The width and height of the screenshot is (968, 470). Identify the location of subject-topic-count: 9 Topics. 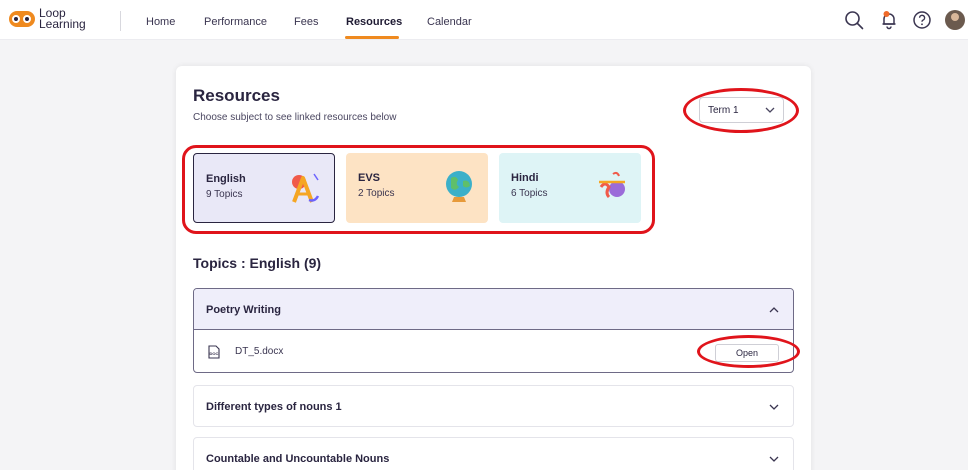
(224, 194).